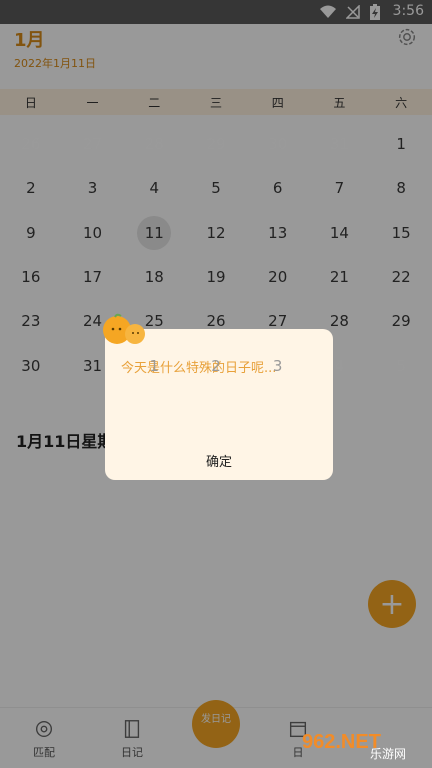 The image size is (432, 768). What do you see at coordinates (219, 404) in the screenshot?
I see `special-day-dialog: 今天是什么特殊的日子呢... 确定` at bounding box center [219, 404].